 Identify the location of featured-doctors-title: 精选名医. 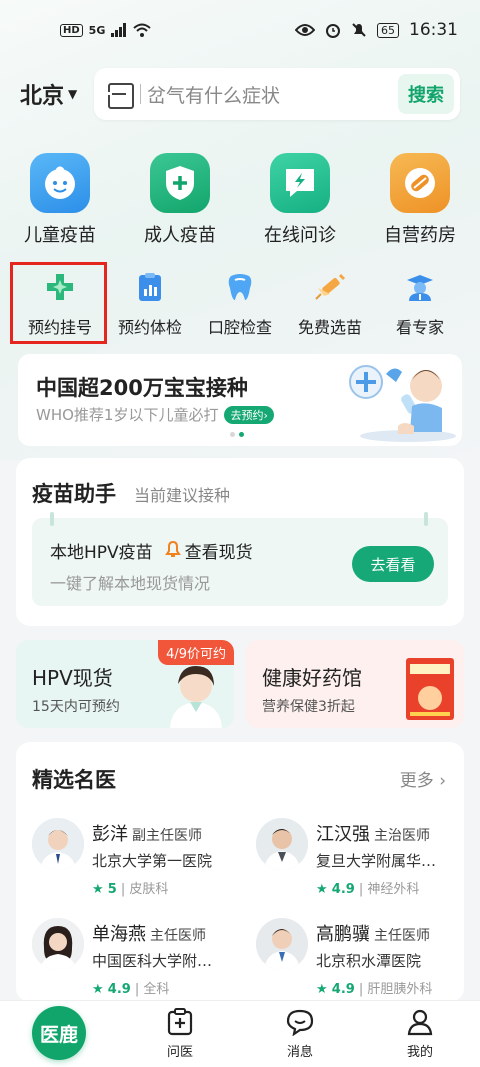
(74, 780).